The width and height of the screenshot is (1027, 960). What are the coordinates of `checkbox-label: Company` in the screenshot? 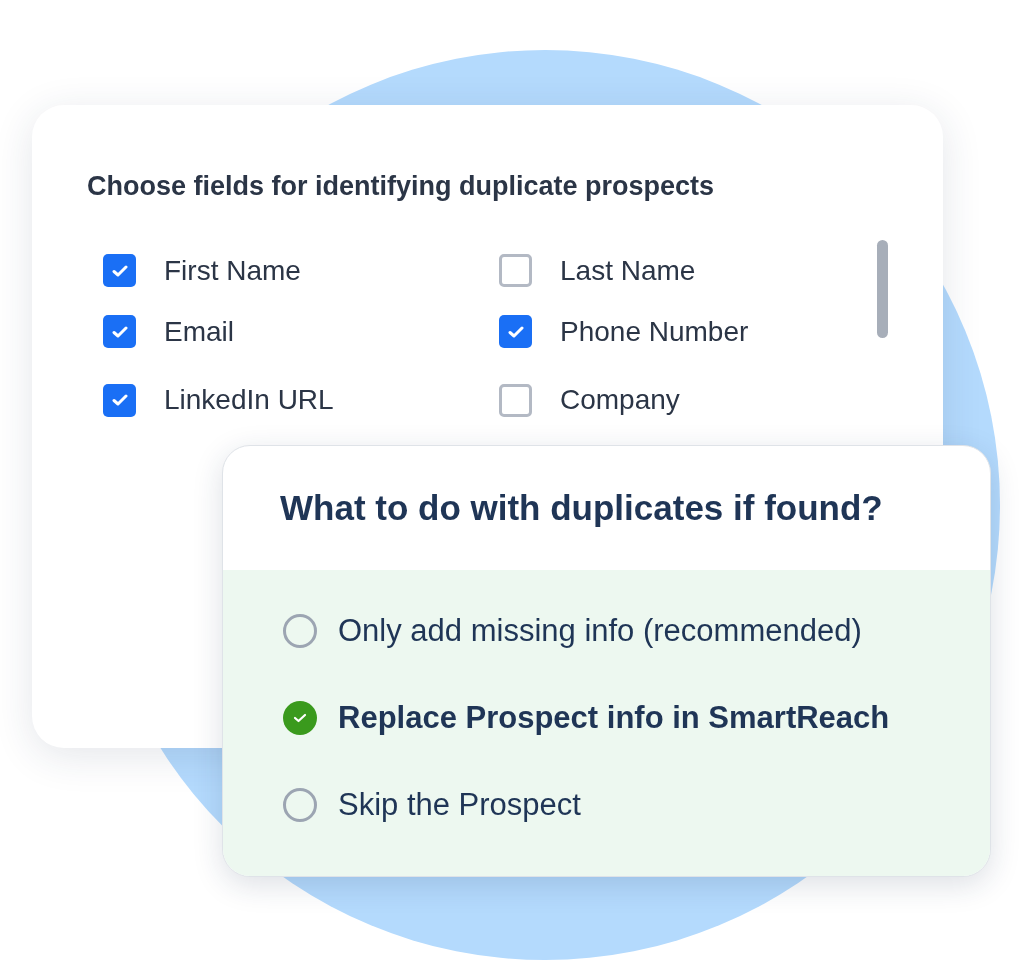 It's located at (620, 400).